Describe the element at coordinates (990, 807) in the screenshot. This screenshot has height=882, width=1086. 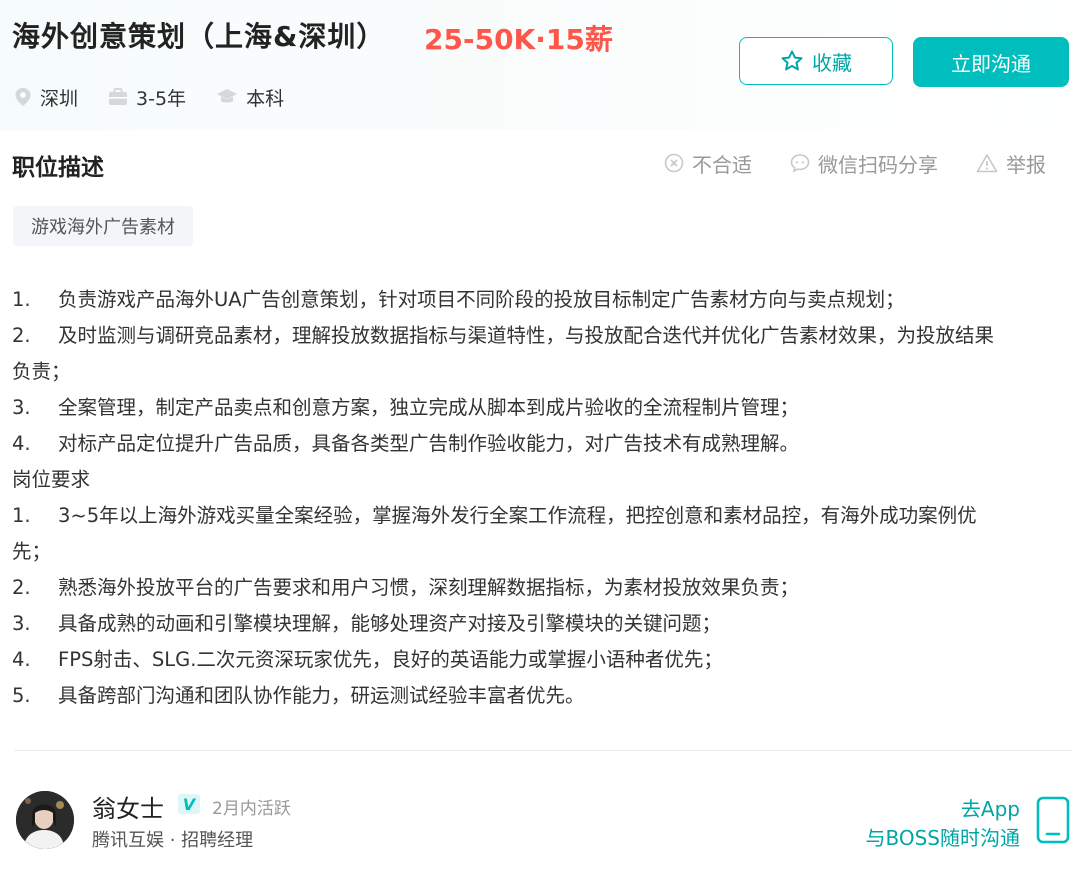
I see `go-app-link: 去App` at that location.